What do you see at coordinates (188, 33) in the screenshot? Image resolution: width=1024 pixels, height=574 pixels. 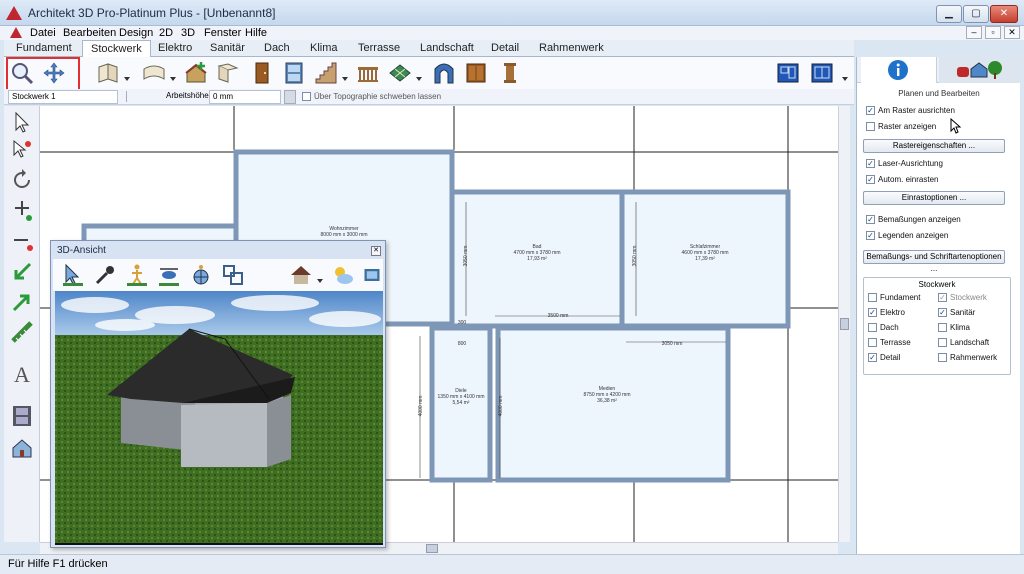 I see `menu-3d: 3D` at bounding box center [188, 33].